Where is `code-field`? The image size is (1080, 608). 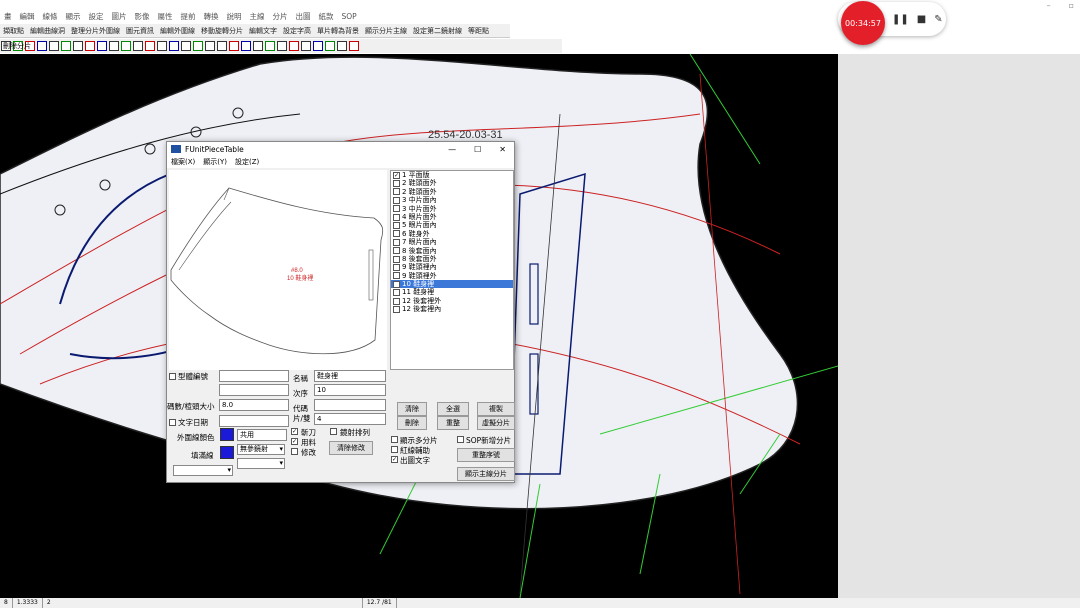
code-field is located at coordinates (350, 405).